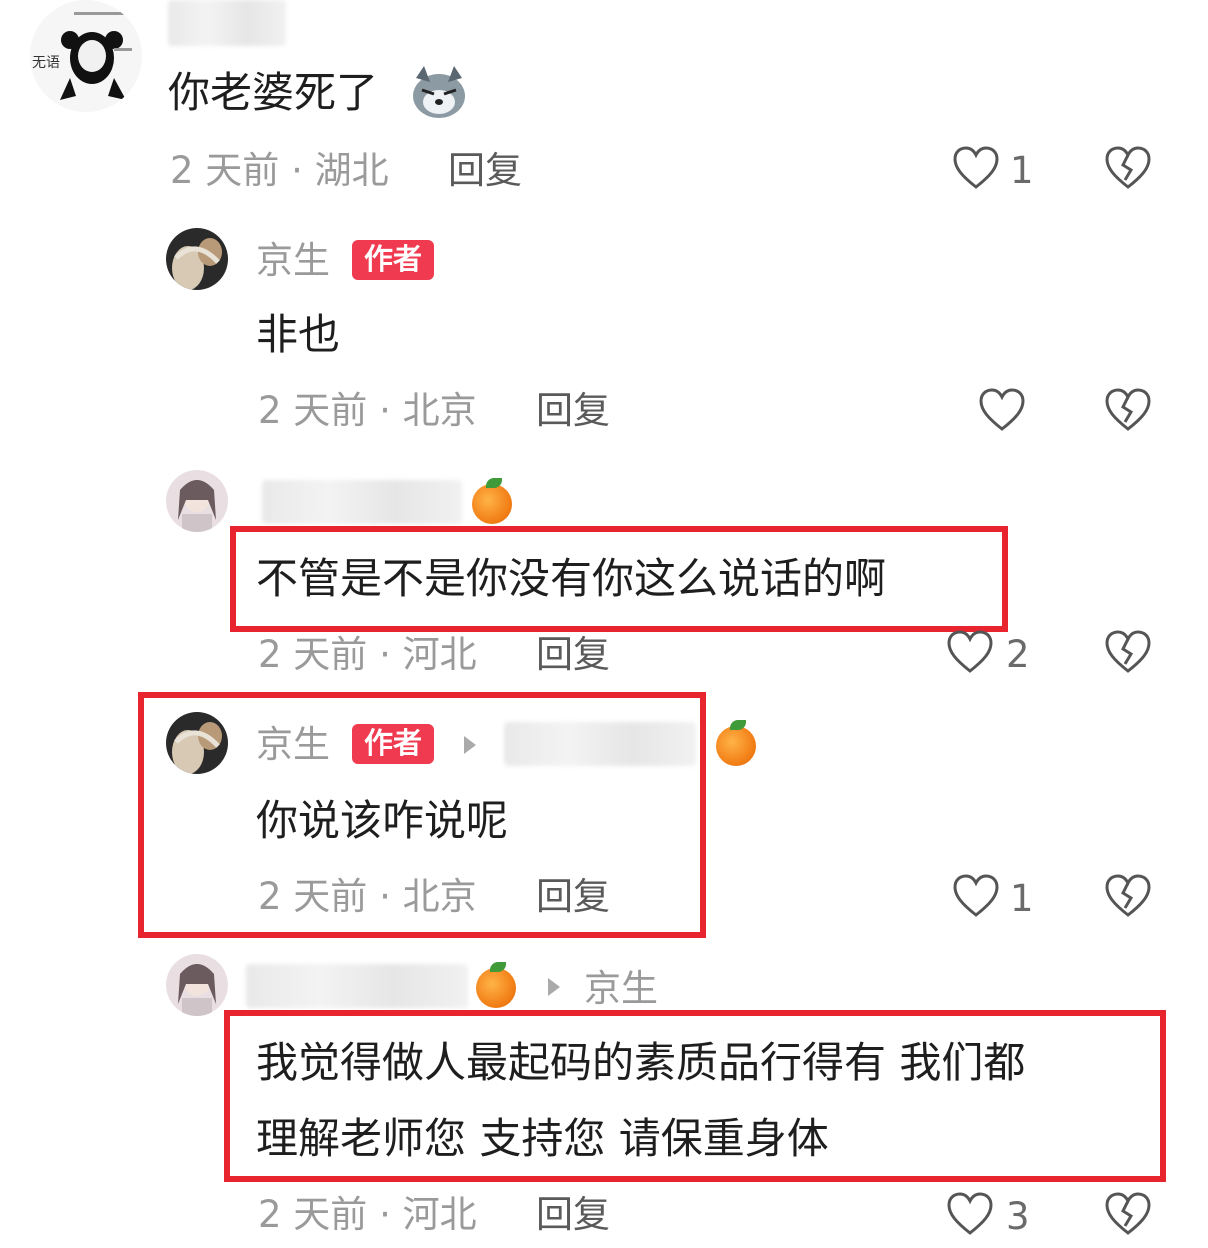  Describe the element at coordinates (1018, 1216) in the screenshot. I see `like-count: 3` at that location.